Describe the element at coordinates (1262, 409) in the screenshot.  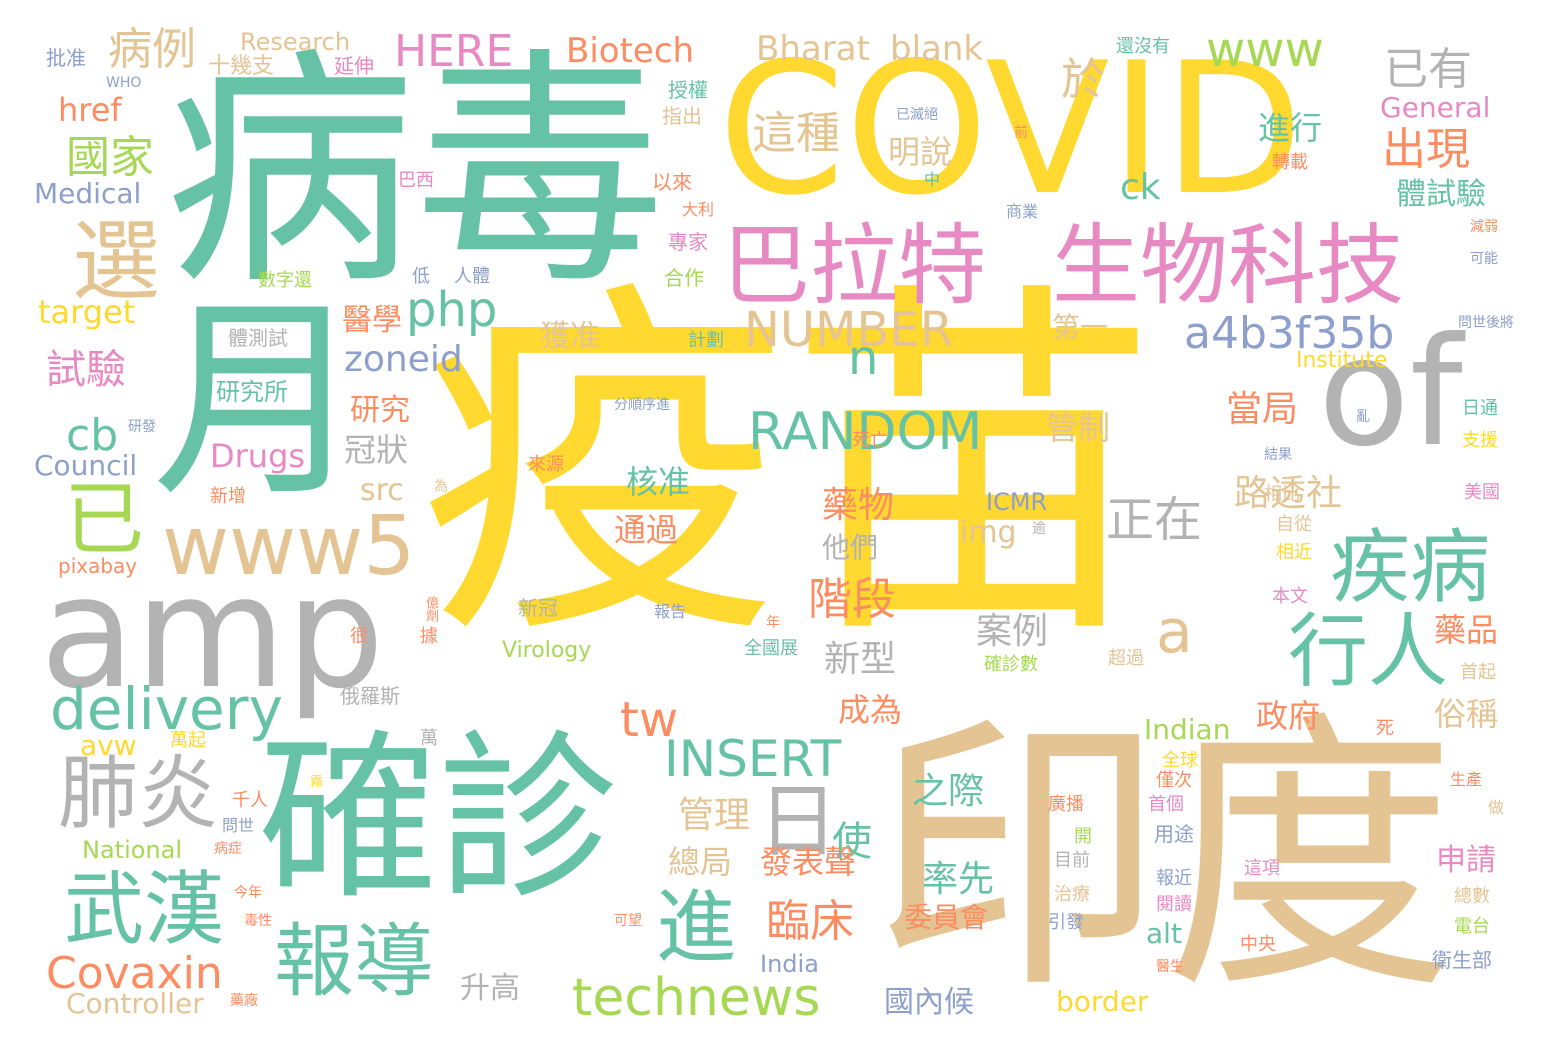
I see `word: 當局` at that location.